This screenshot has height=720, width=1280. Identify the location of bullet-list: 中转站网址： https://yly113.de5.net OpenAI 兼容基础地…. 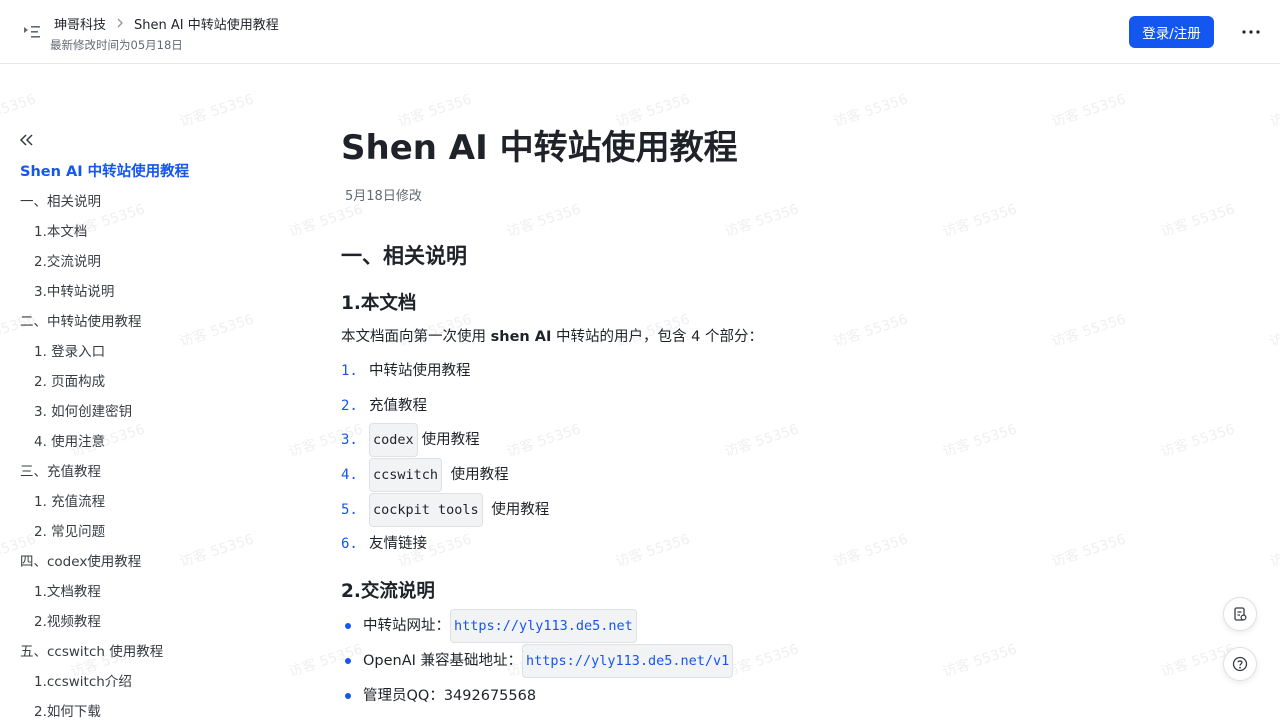
(537, 661).